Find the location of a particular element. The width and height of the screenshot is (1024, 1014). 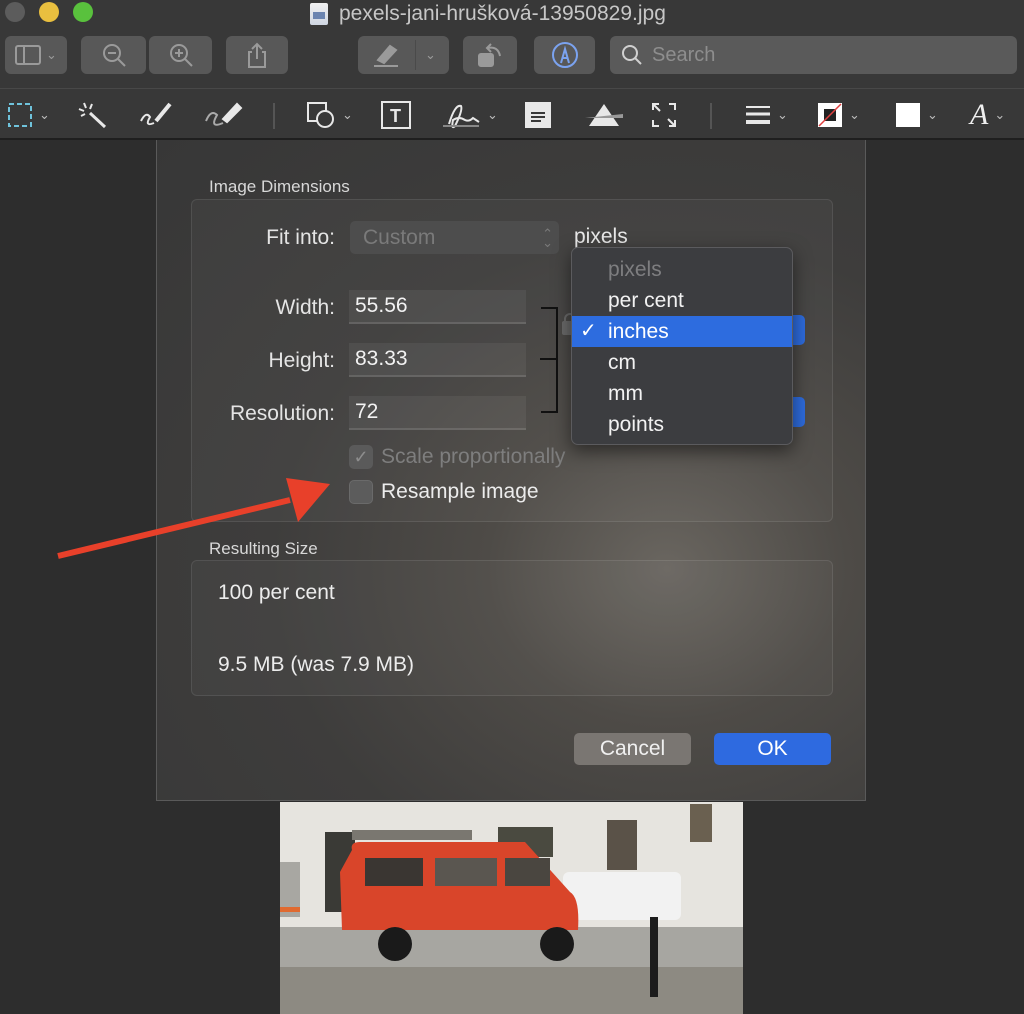

line-style-tool: ⌄ is located at coordinates (766, 115).